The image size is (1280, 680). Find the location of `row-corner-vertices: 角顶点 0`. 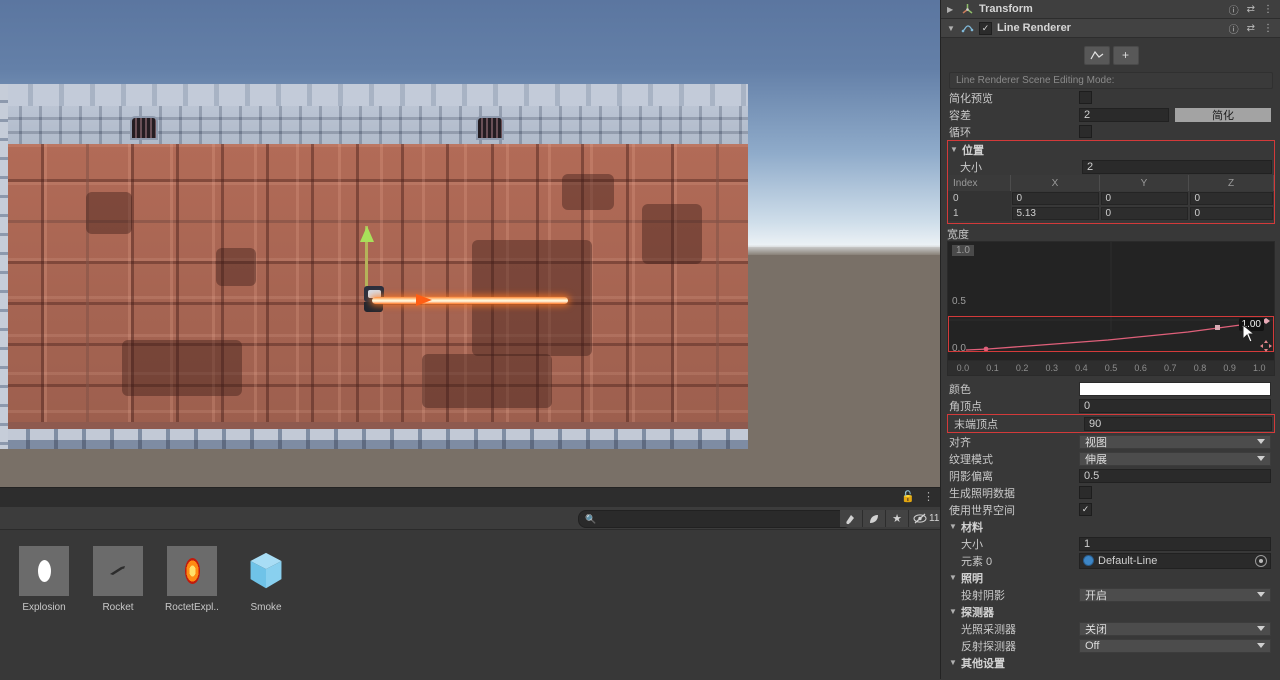

row-corner-vertices: 角顶点 0 is located at coordinates (1110, 405).